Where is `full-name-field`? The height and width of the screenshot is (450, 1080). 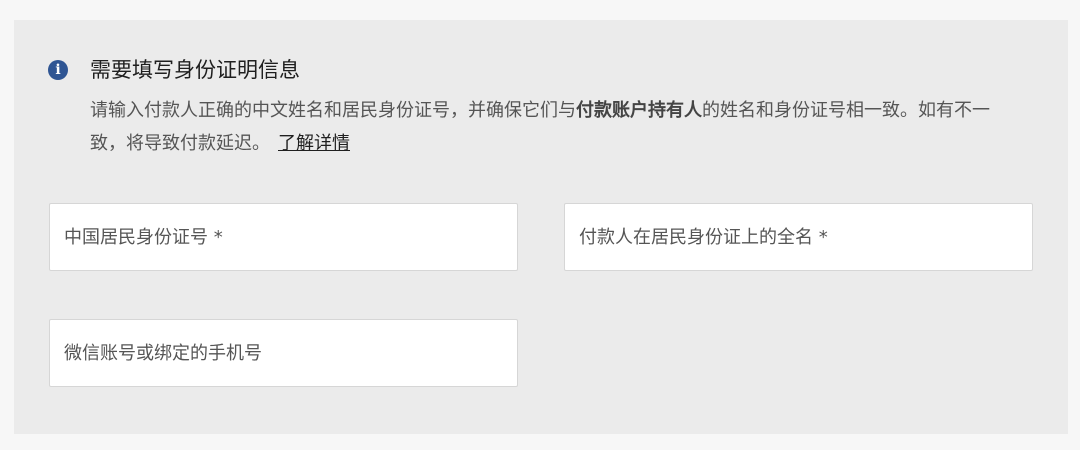
full-name-field is located at coordinates (798, 237).